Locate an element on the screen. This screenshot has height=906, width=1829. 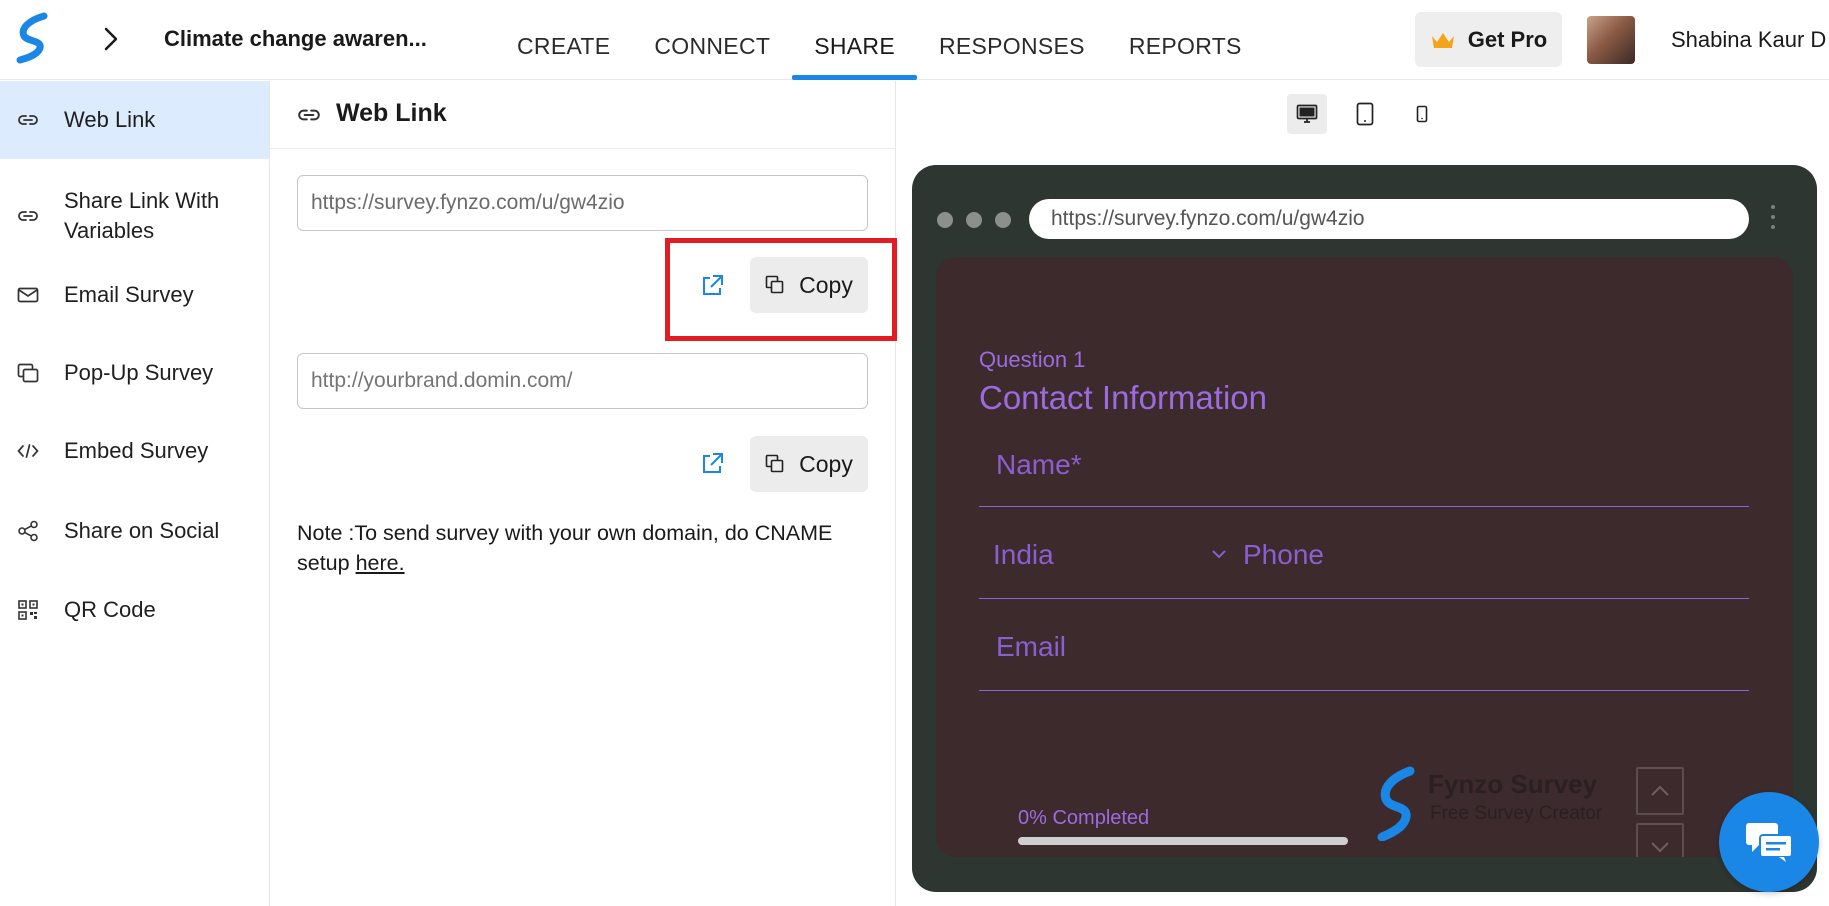
brand-tagline: Free Survey Creator is located at coordinates (1516, 813).